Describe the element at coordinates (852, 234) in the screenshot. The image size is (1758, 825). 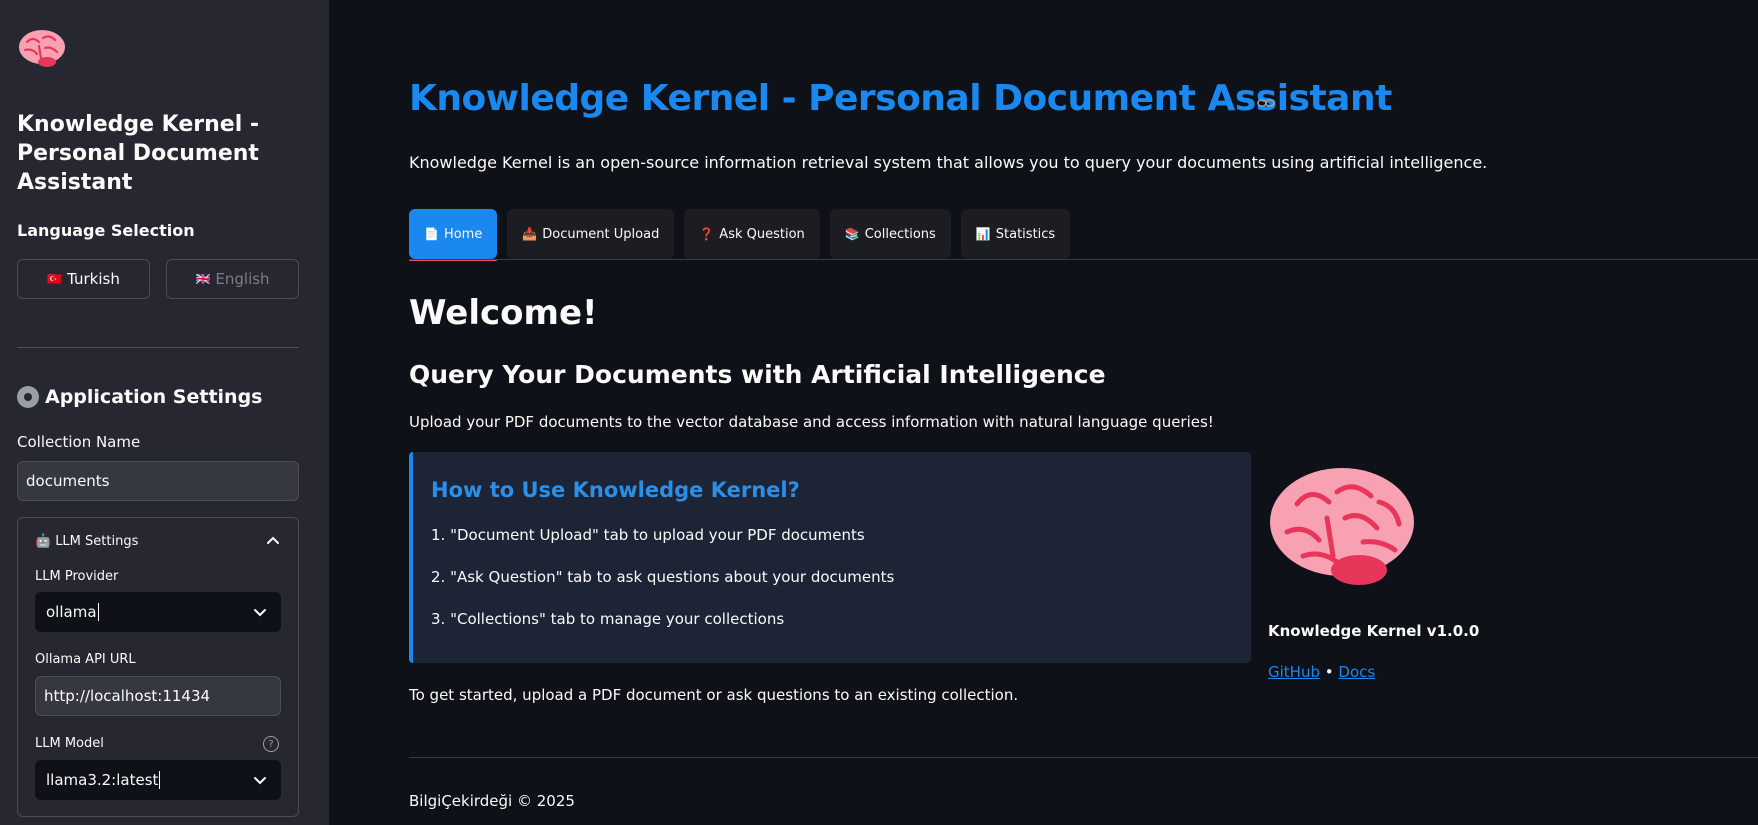
I see `books-icon: 📚` at that location.